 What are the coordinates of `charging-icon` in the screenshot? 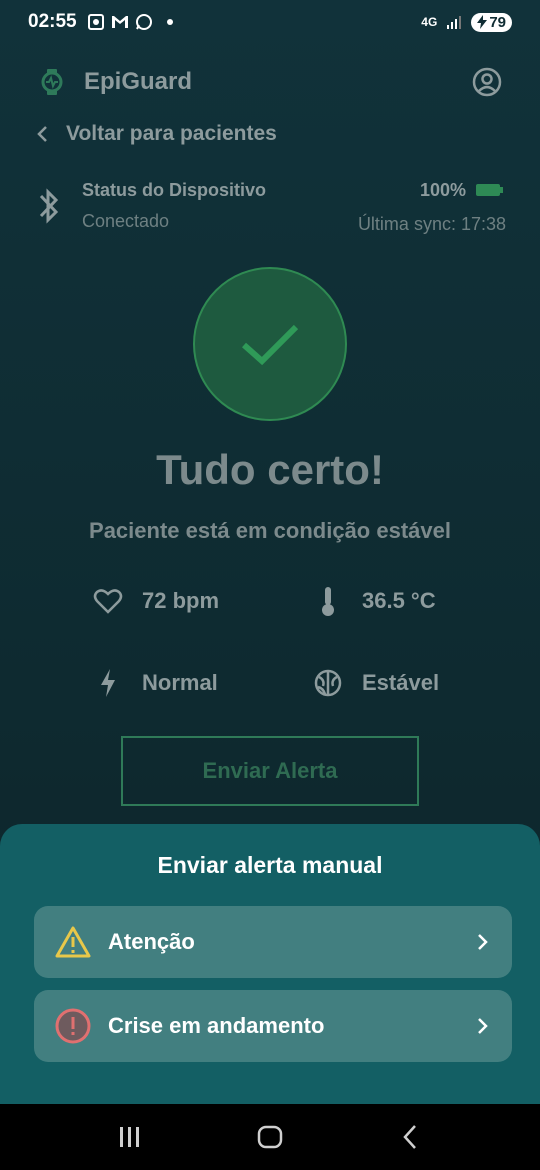 It's located at (482, 22).